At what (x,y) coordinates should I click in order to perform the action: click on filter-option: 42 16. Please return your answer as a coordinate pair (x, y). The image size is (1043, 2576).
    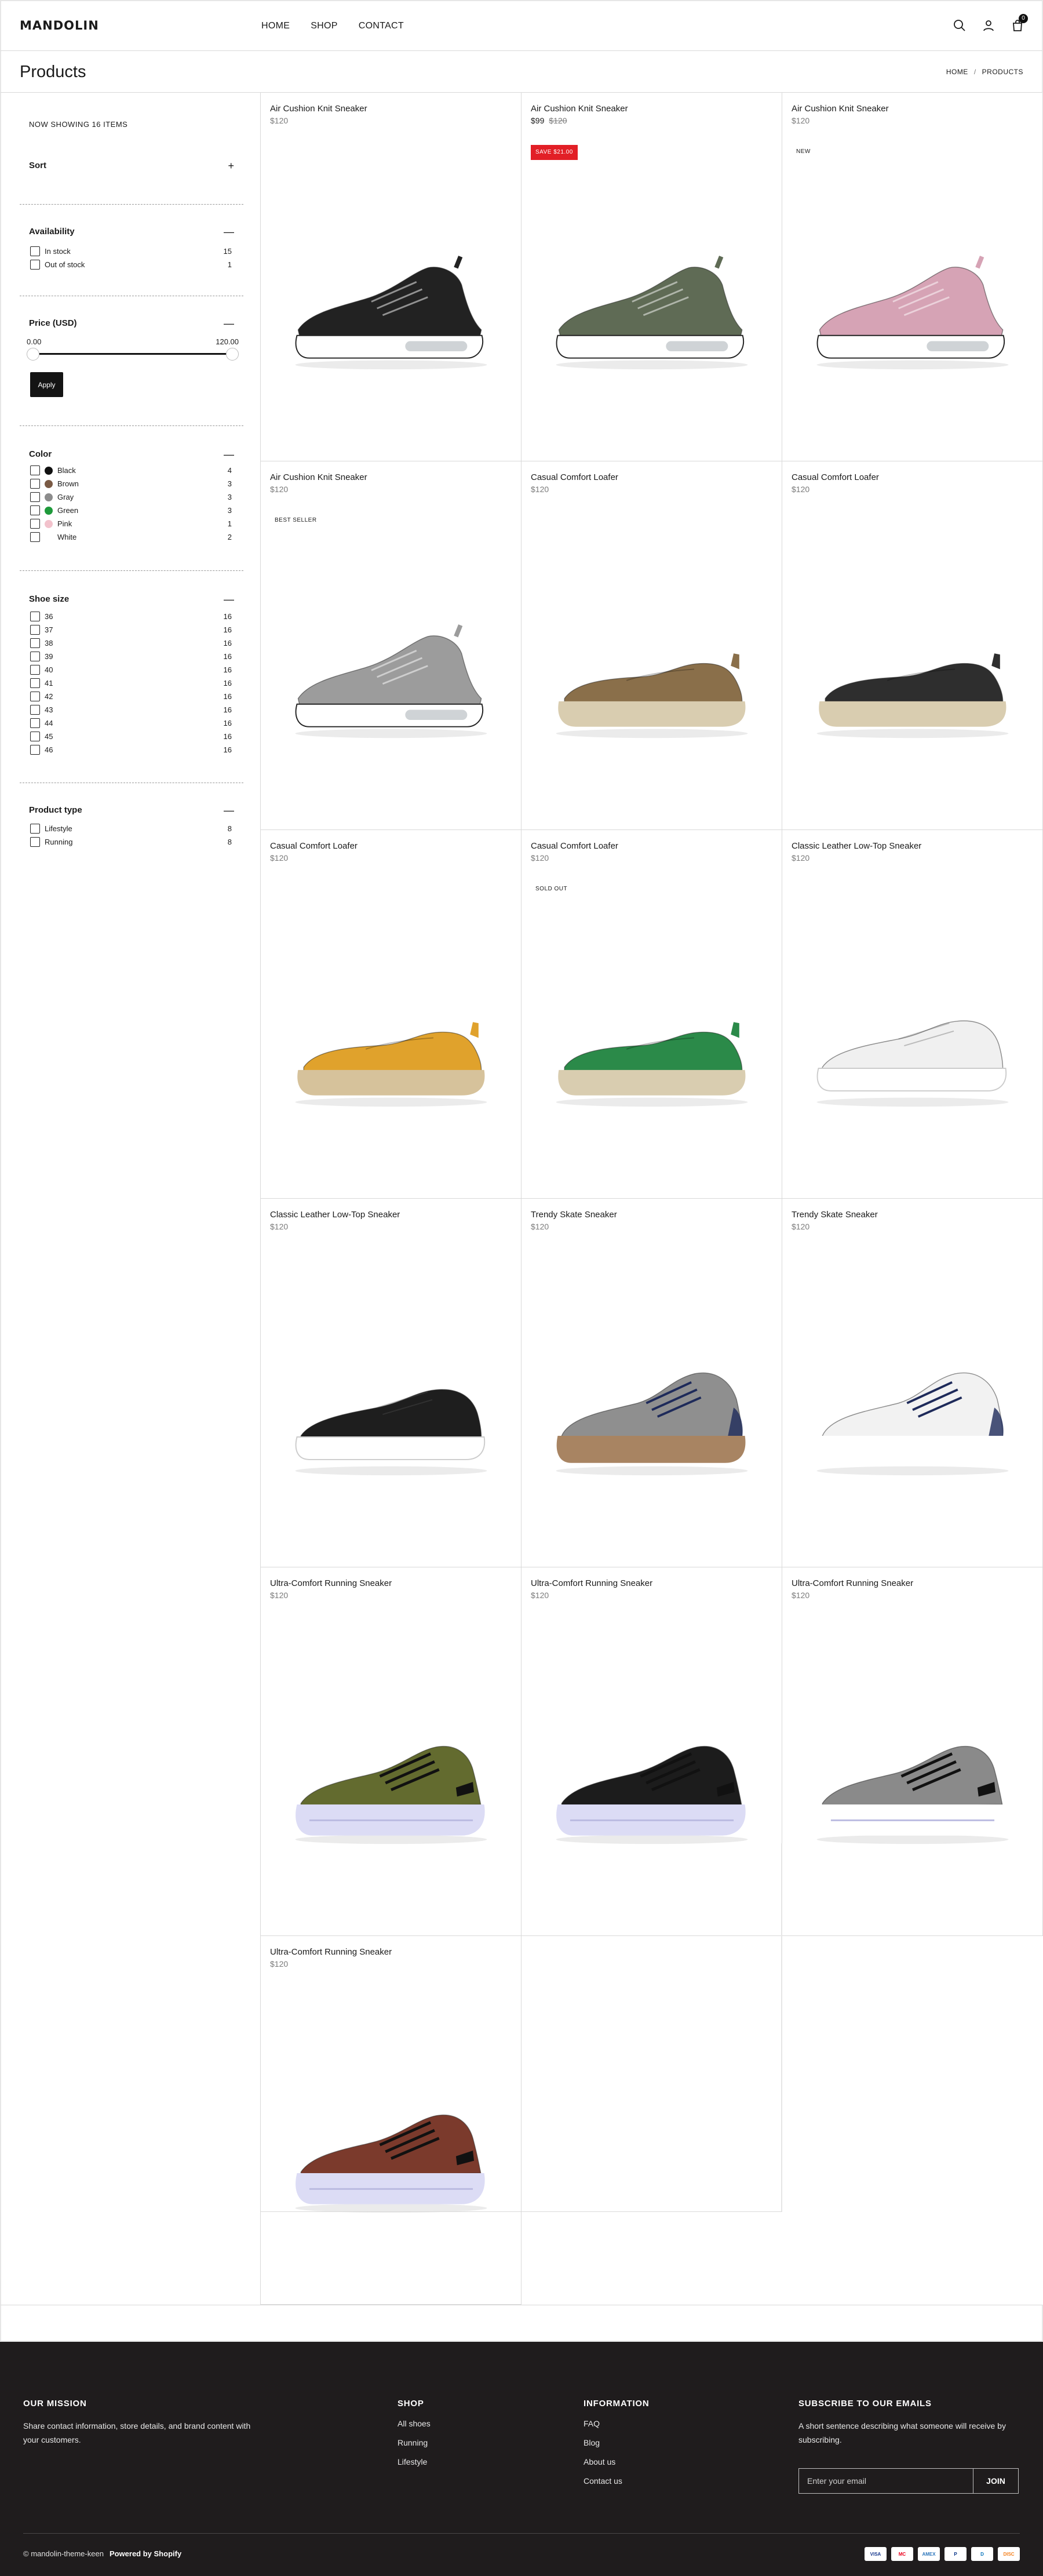
    Looking at the image, I should click on (131, 696).